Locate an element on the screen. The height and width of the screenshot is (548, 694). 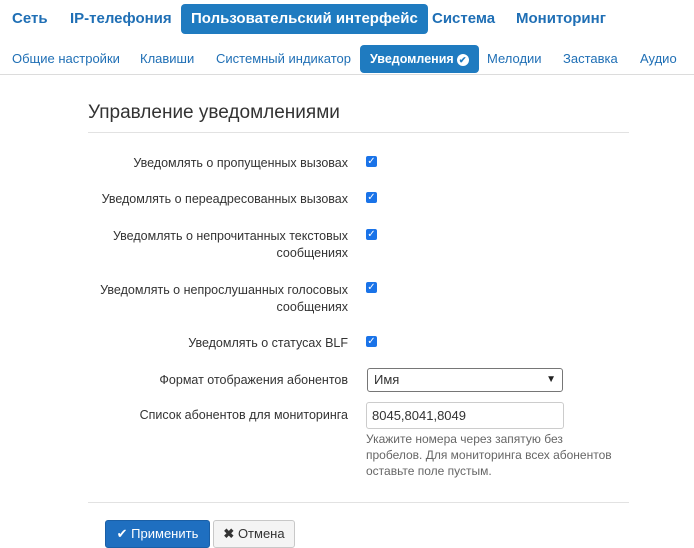
page-title: Управление уведомлениями is located at coordinates (214, 112).